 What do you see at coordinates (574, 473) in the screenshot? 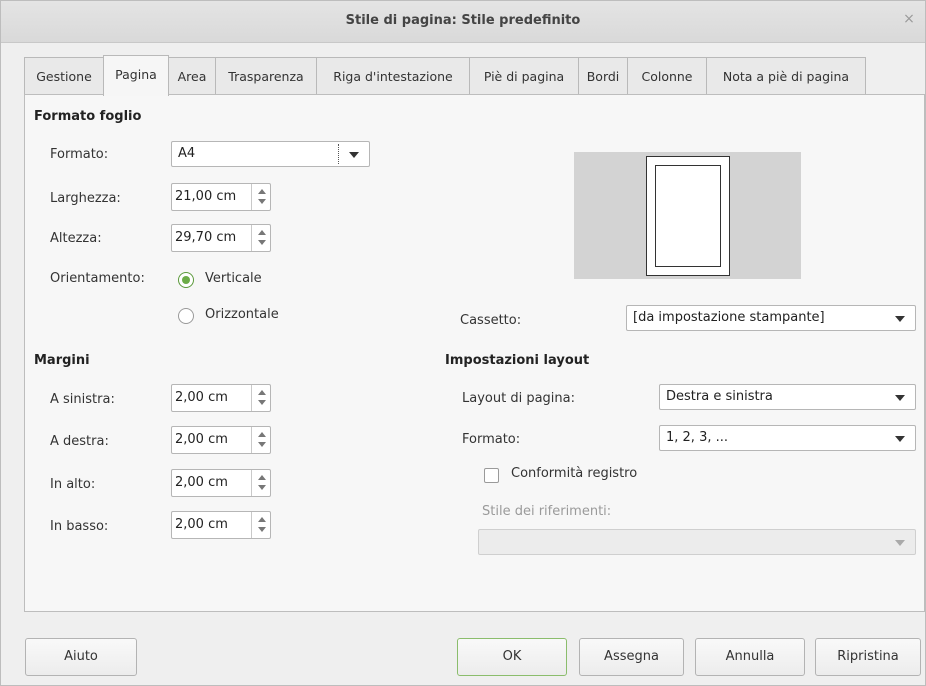
I see `register-true-label: Conformità registro` at bounding box center [574, 473].